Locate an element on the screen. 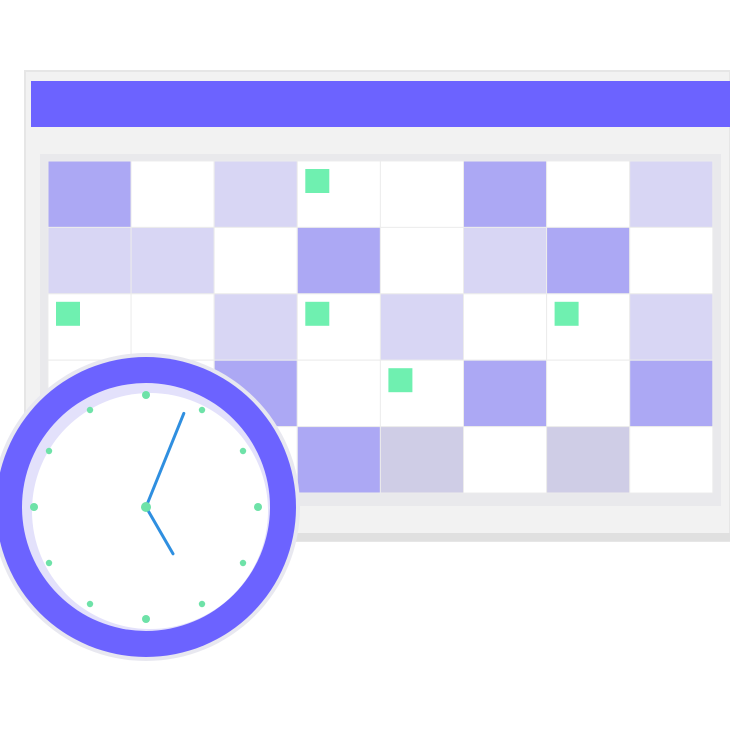 Image resolution: width=730 pixels, height=730 pixels. calendar-header-bar is located at coordinates (380, 104).